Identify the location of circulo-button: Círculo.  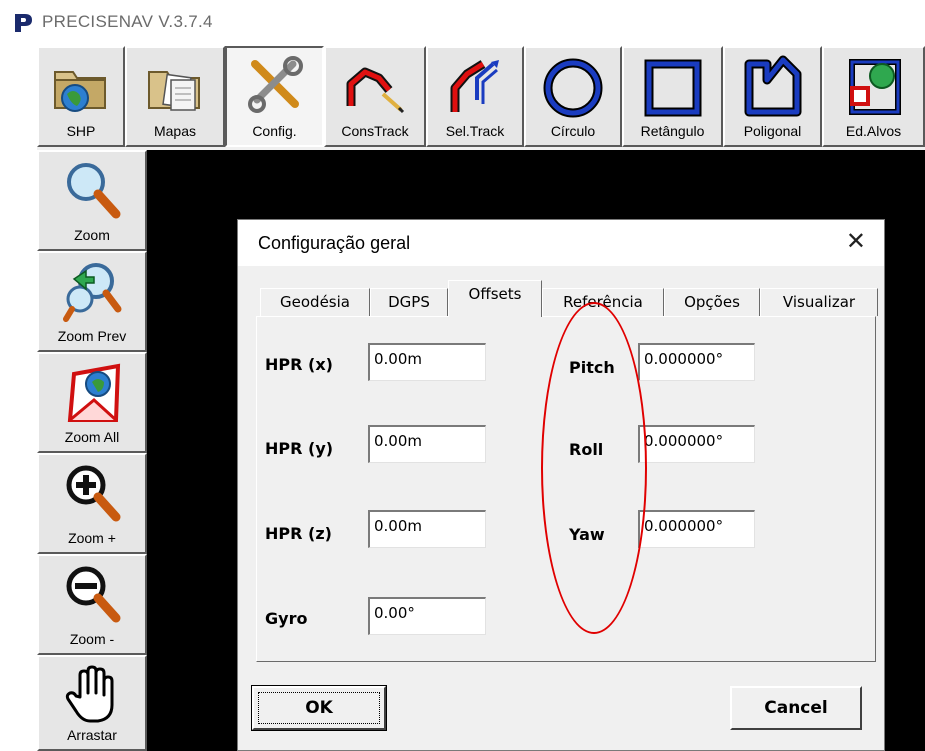
(573, 96).